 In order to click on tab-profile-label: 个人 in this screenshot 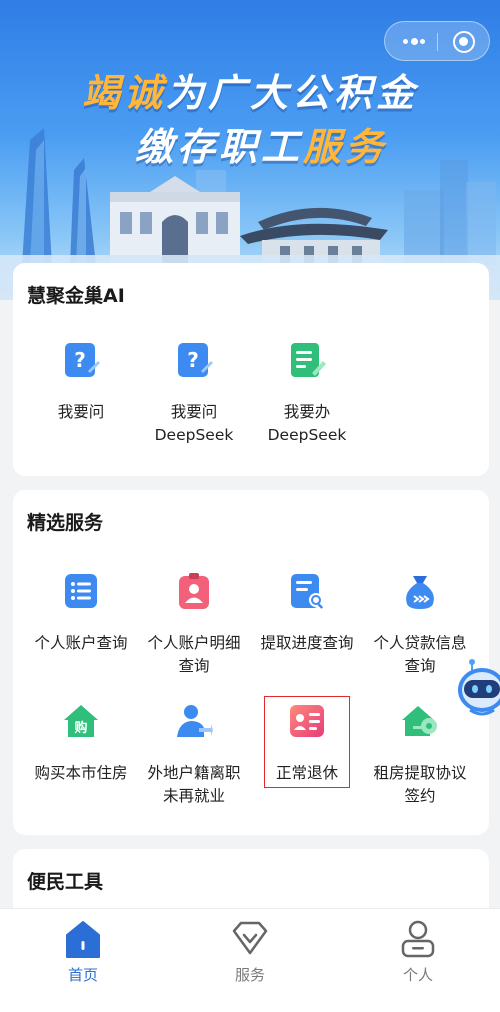, I will do `click(417, 975)`.